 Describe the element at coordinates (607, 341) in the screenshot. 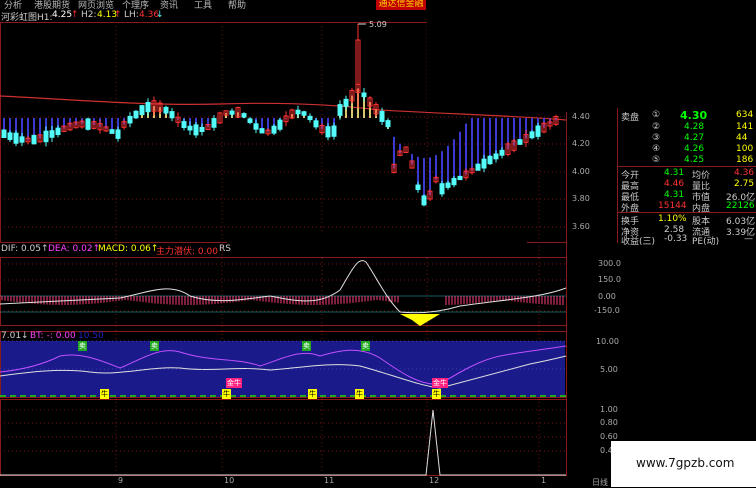

I see `bt-axis-label: 10.00` at that location.